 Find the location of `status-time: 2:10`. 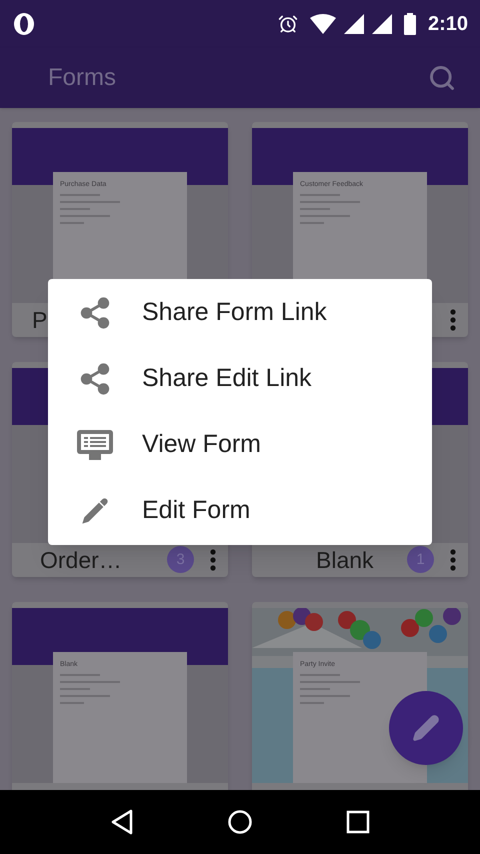

status-time: 2:10 is located at coordinates (448, 24).